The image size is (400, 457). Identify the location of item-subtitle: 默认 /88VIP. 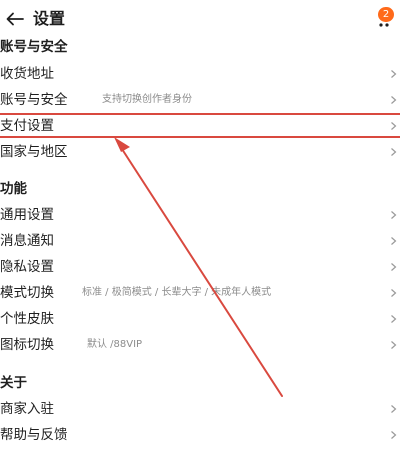
(115, 344).